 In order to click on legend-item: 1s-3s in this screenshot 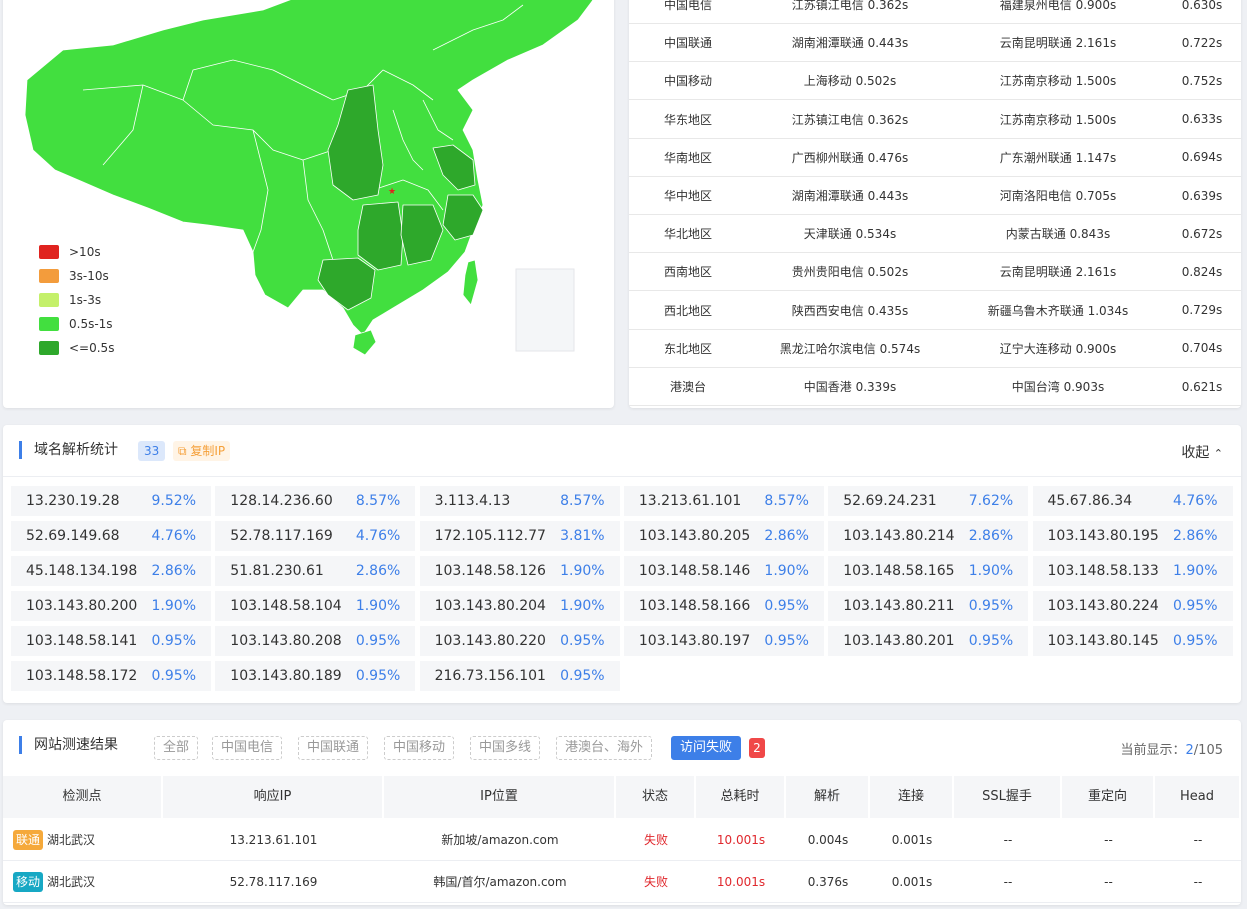, I will do `click(76, 300)`.